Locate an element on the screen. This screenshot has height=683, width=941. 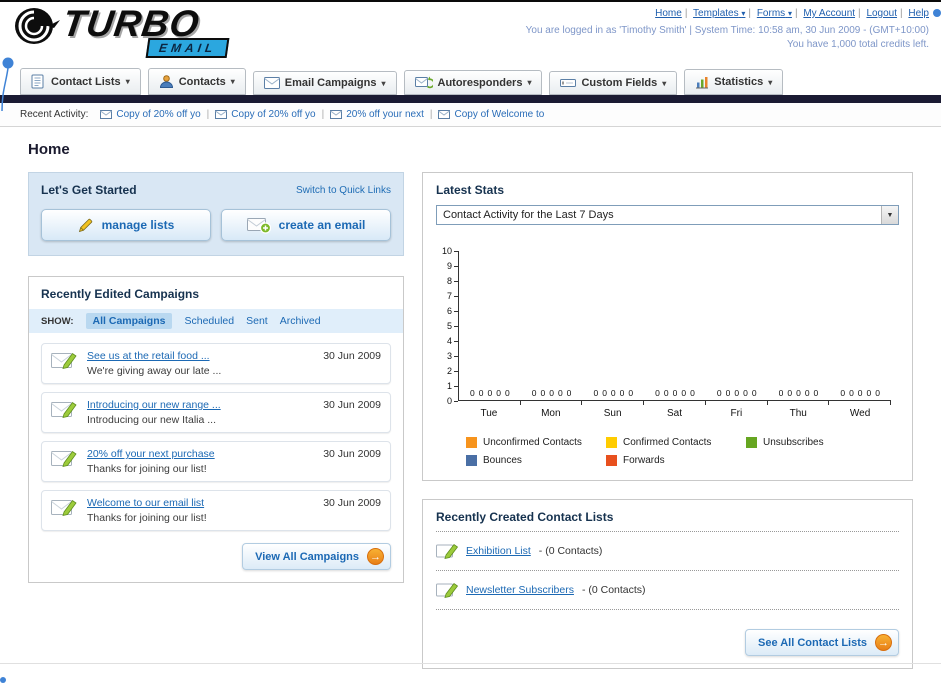
logo-turbo: TURBO is located at coordinates (131, 23).